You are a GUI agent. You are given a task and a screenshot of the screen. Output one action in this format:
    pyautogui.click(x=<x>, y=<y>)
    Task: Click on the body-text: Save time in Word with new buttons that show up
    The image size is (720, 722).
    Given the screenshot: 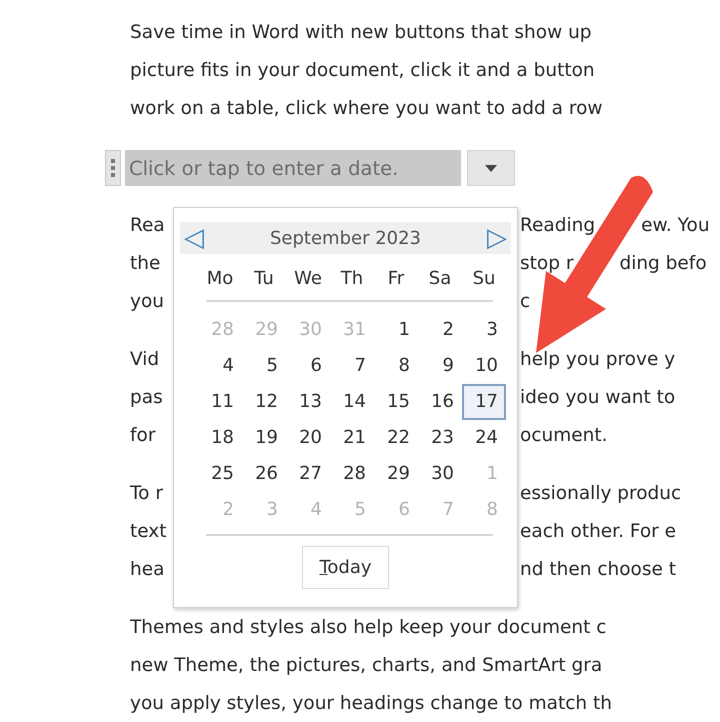 What is the action you would take?
    pyautogui.click(x=361, y=33)
    